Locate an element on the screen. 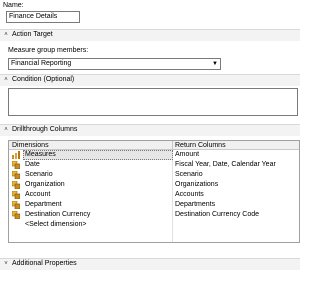 The width and height of the screenshot is (320, 281). drillthrough-header: ˄ Drillthrough Columns is located at coordinates (39, 130).